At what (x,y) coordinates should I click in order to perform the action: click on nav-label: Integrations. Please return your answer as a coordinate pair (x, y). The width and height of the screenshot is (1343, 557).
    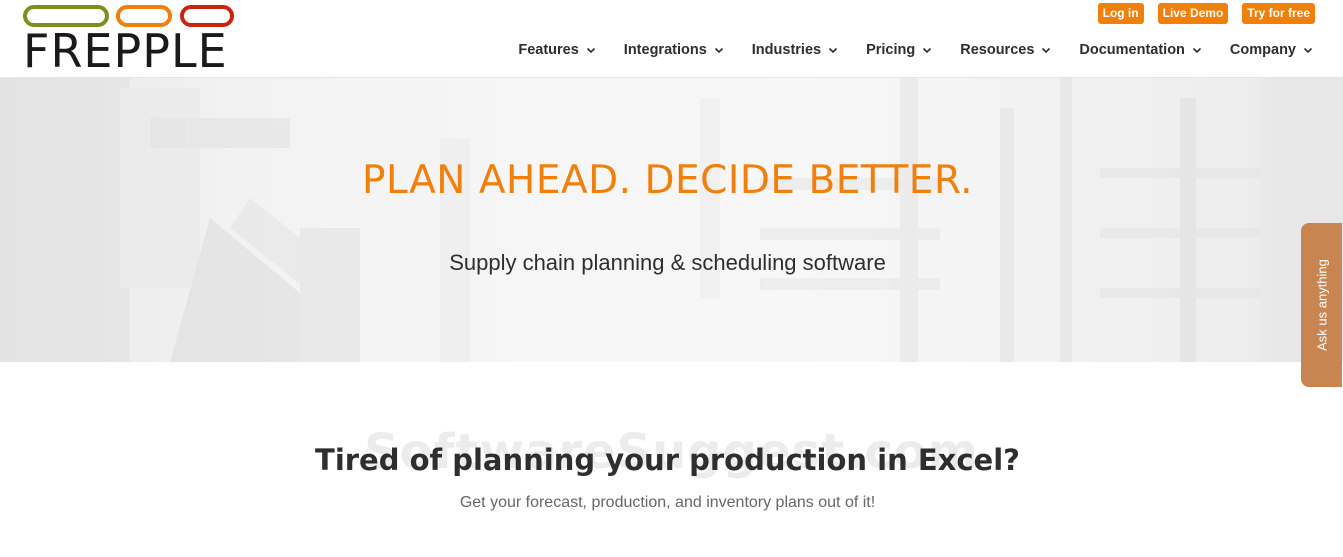
    Looking at the image, I should click on (665, 50).